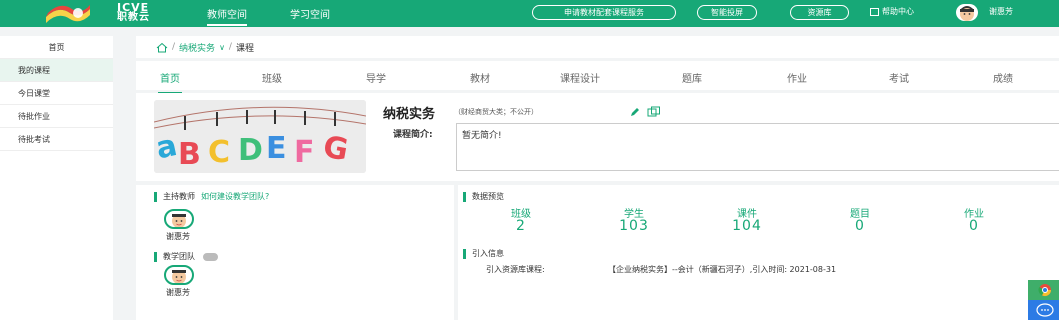 The height and width of the screenshot is (320, 1059). I want to click on stat-courseware-value: 104, so click(747, 226).